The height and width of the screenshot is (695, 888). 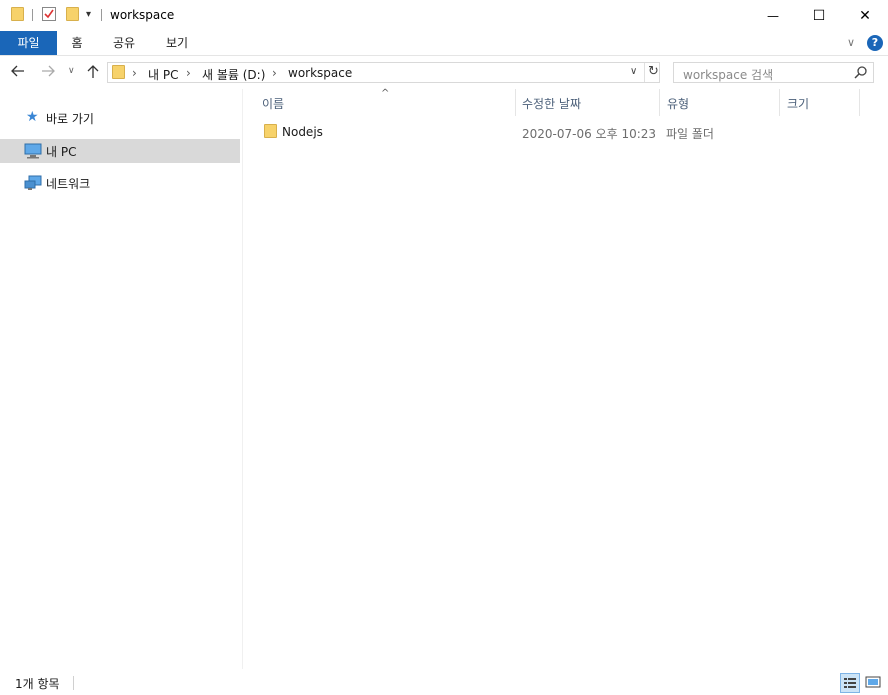 I want to click on column-header-size: 크기, so click(x=798, y=103).